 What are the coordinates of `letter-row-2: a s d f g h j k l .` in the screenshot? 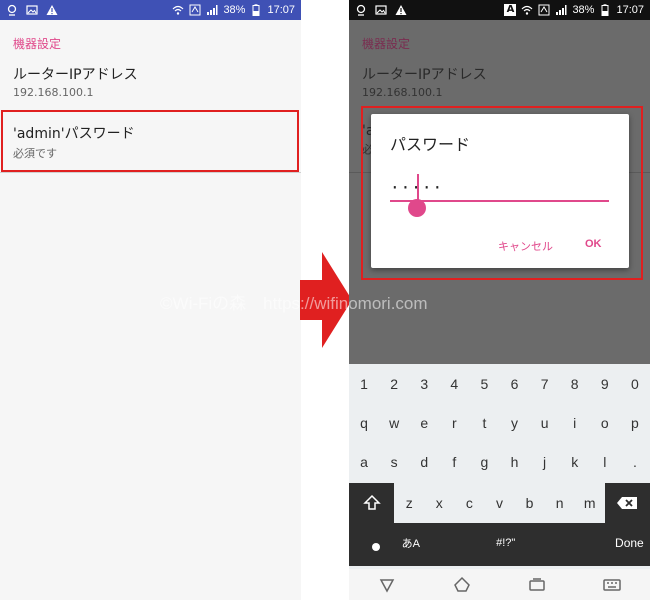 It's located at (499, 462).